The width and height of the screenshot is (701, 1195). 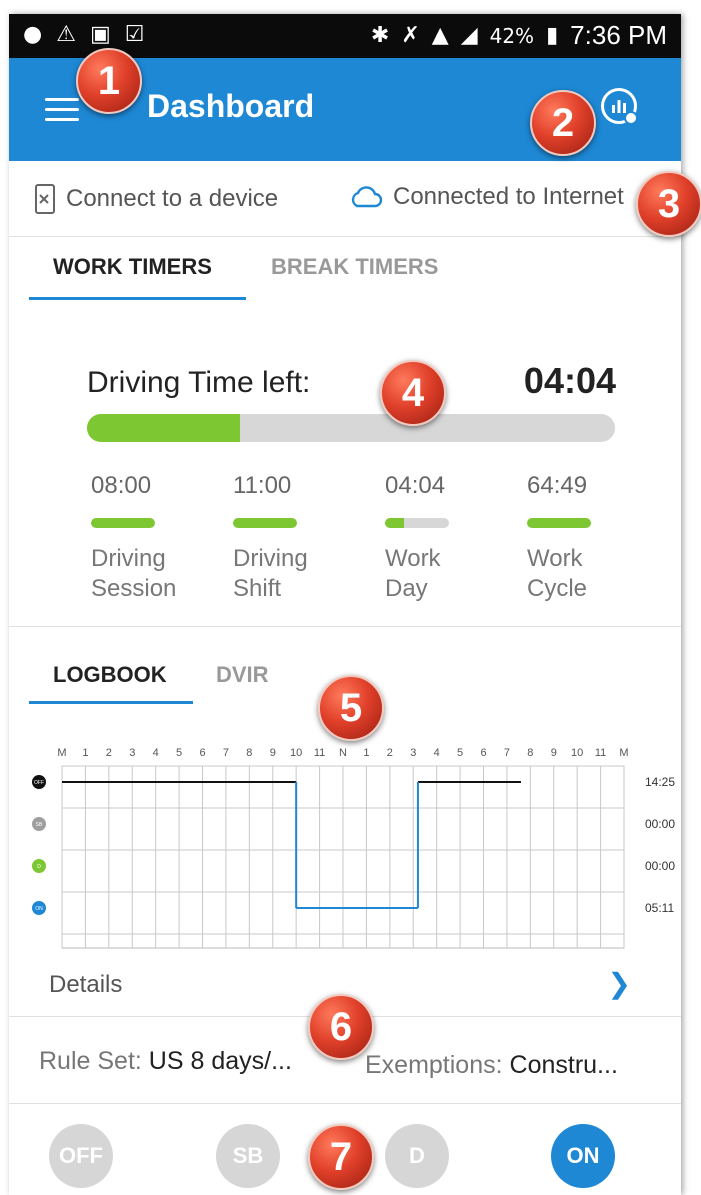 I want to click on tick-label: N, so click(x=343, y=753).